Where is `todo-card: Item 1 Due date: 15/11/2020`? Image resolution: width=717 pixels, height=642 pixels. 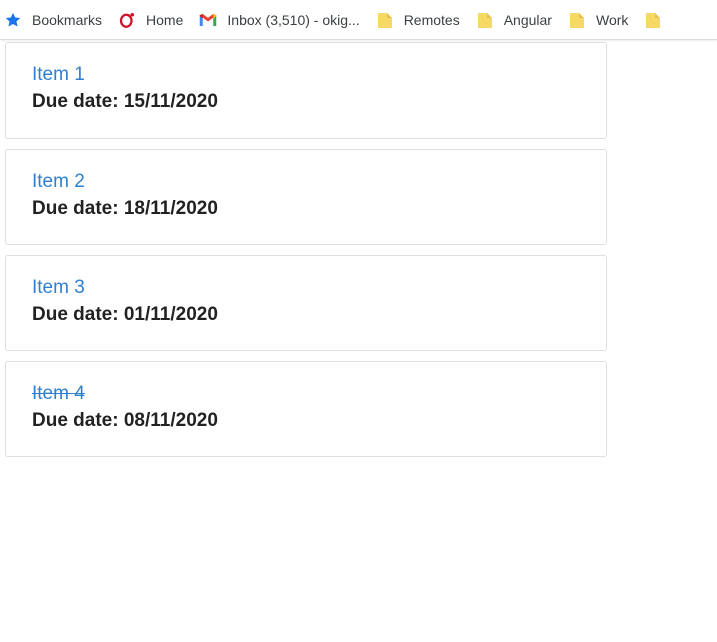
todo-card: Item 1 Due date: 15/11/2020 is located at coordinates (306, 90).